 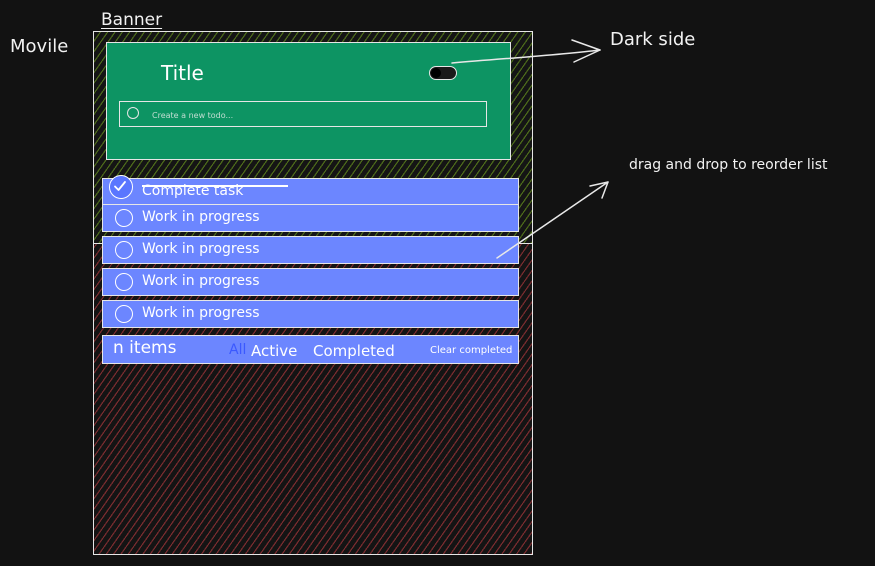 What do you see at coordinates (552, 220) in the screenshot?
I see `drag-drop-arrow-line` at bounding box center [552, 220].